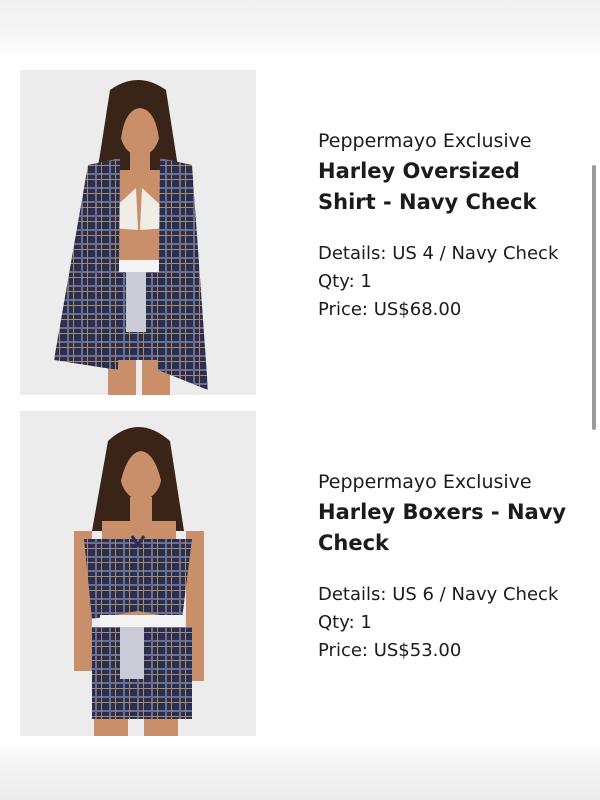  I want to click on product-name: Harley Oversized Shirt - Navy Check, so click(448, 187).